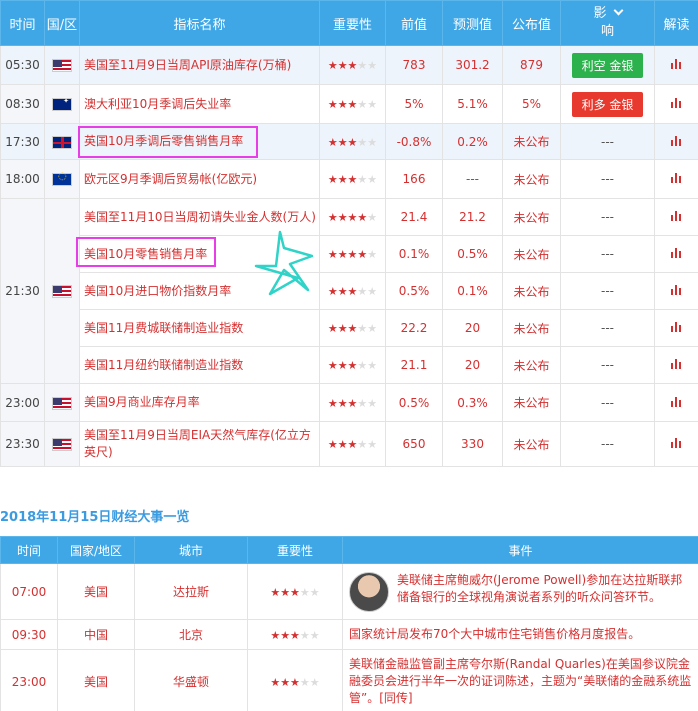 The width and height of the screenshot is (698, 711). What do you see at coordinates (96, 591) in the screenshot?
I see `event-country: 美国` at bounding box center [96, 591].